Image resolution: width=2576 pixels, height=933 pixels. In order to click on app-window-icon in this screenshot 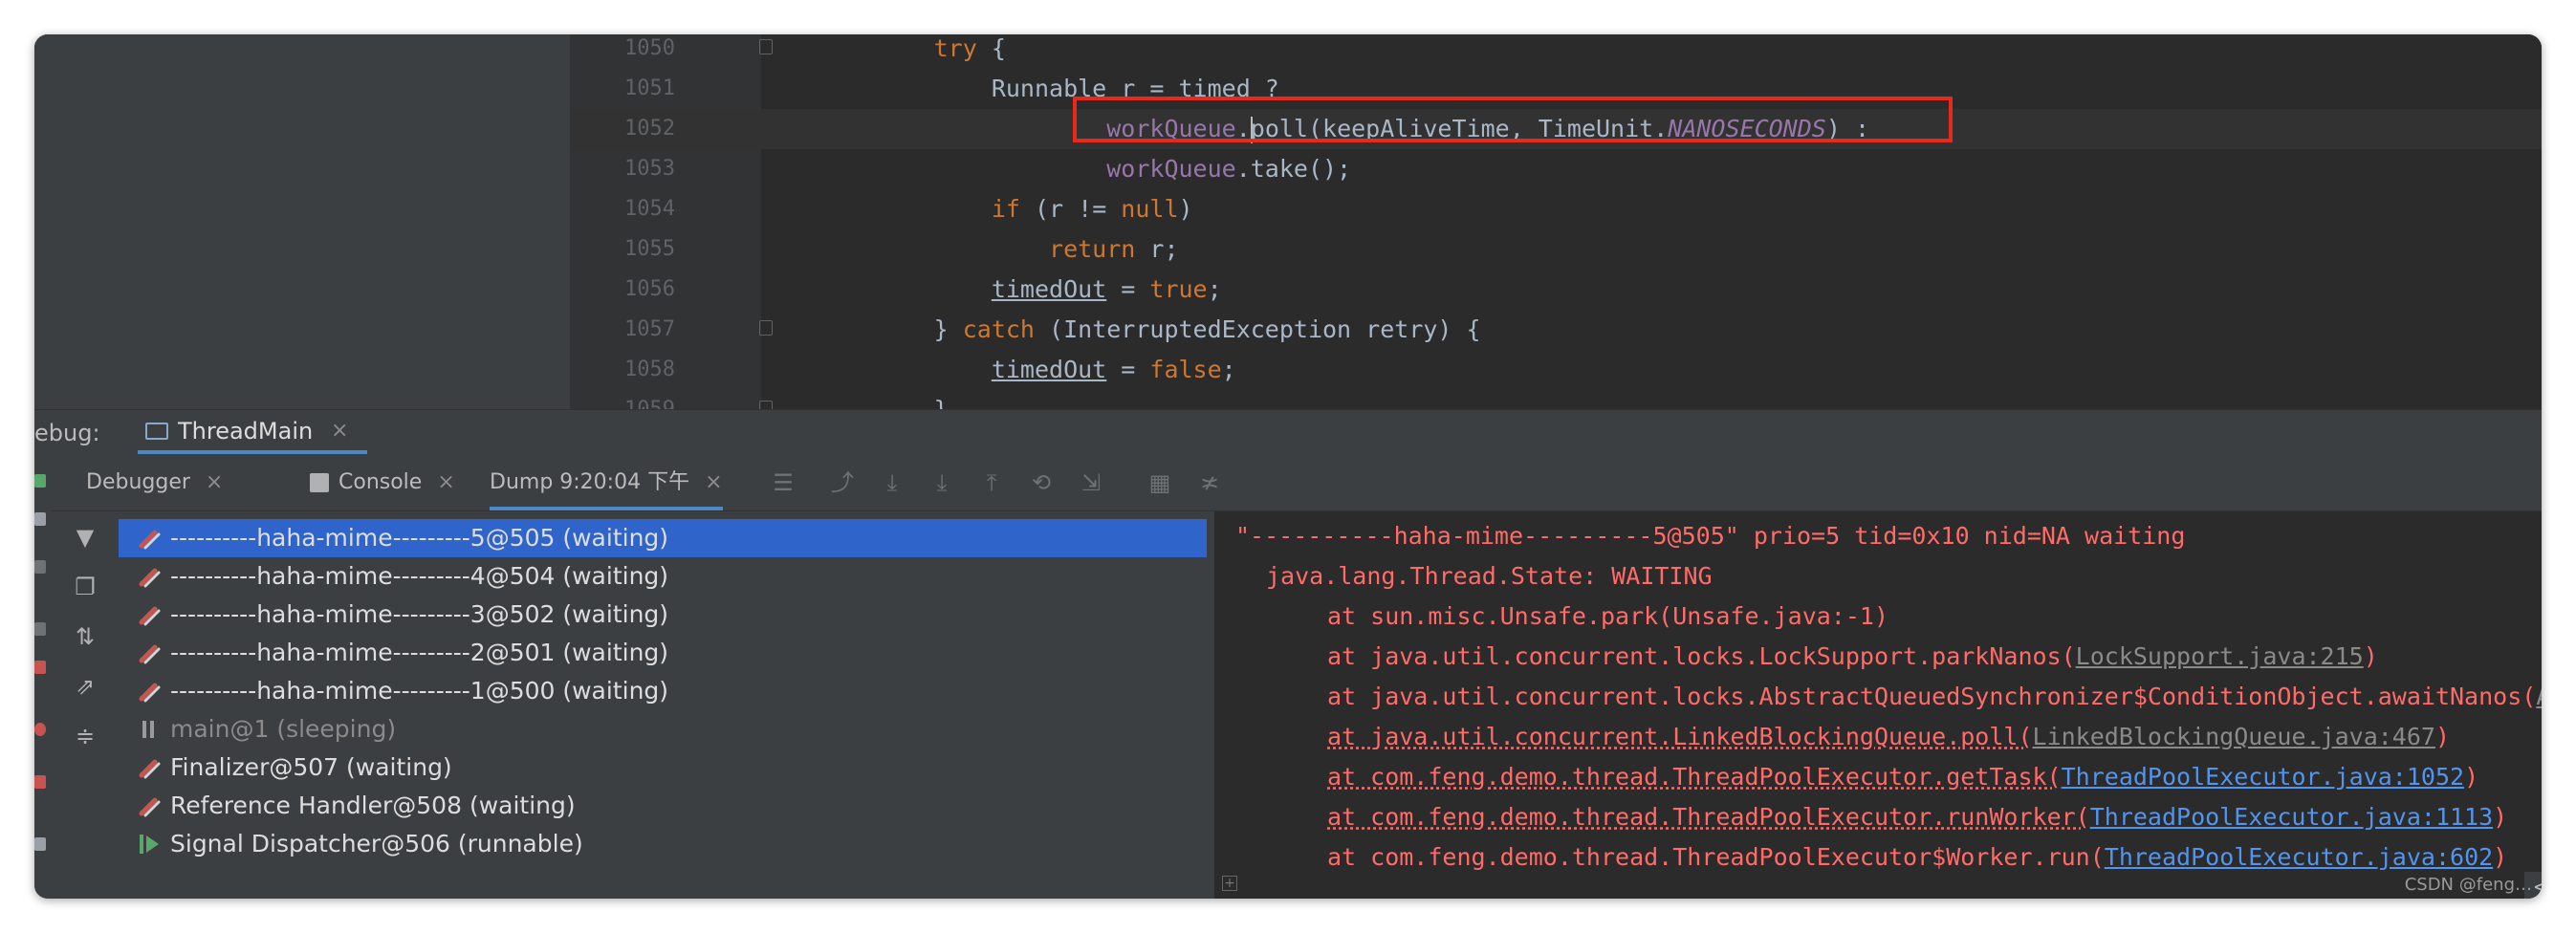, I will do `click(156, 432)`.